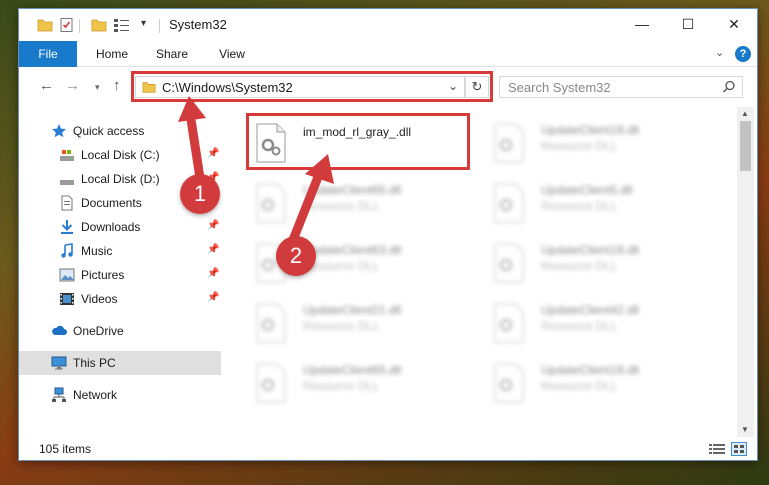 Image resolution: width=769 pixels, height=485 pixels. Describe the element at coordinates (296, 256) in the screenshot. I see `step-2-callout: 2` at that location.